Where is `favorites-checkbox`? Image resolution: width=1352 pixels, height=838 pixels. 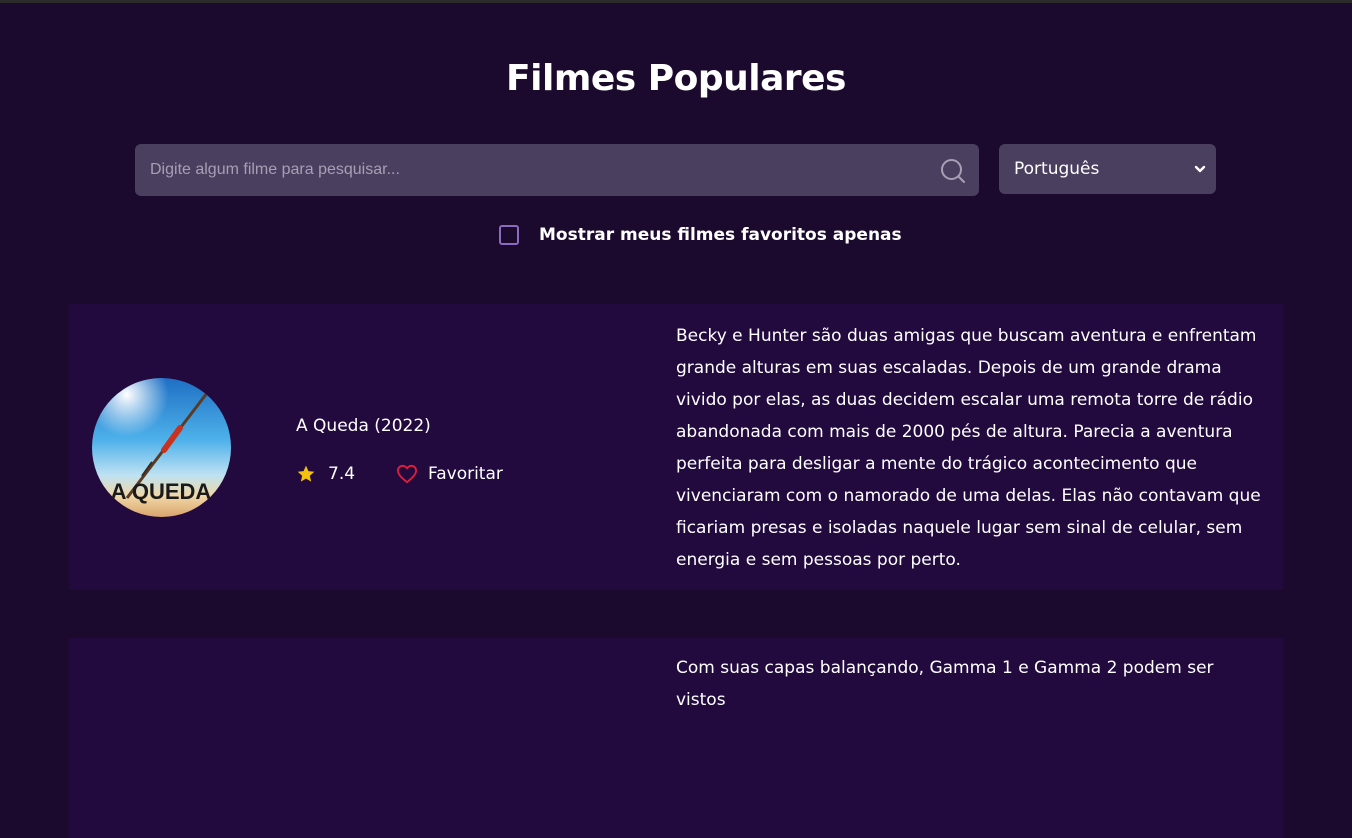
favorites-checkbox is located at coordinates (509, 235).